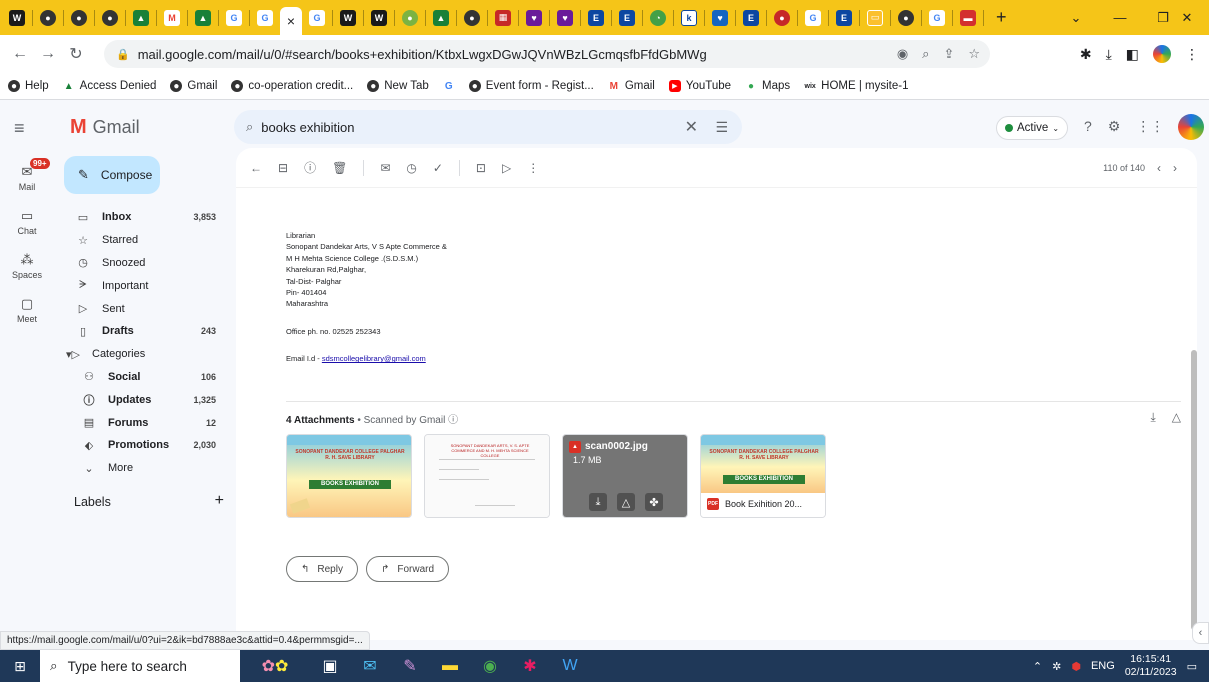 The width and height of the screenshot is (1209, 682). I want to click on add-to-tasks-icon: ✓, so click(438, 168).